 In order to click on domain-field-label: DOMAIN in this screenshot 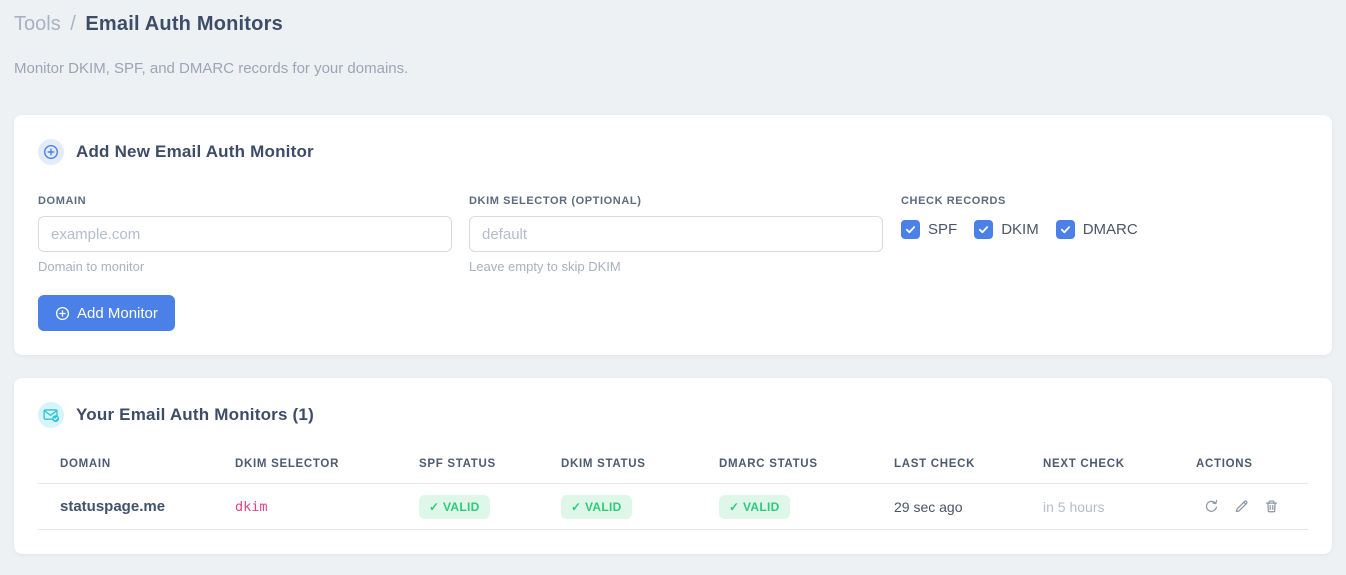, I will do `click(62, 201)`.